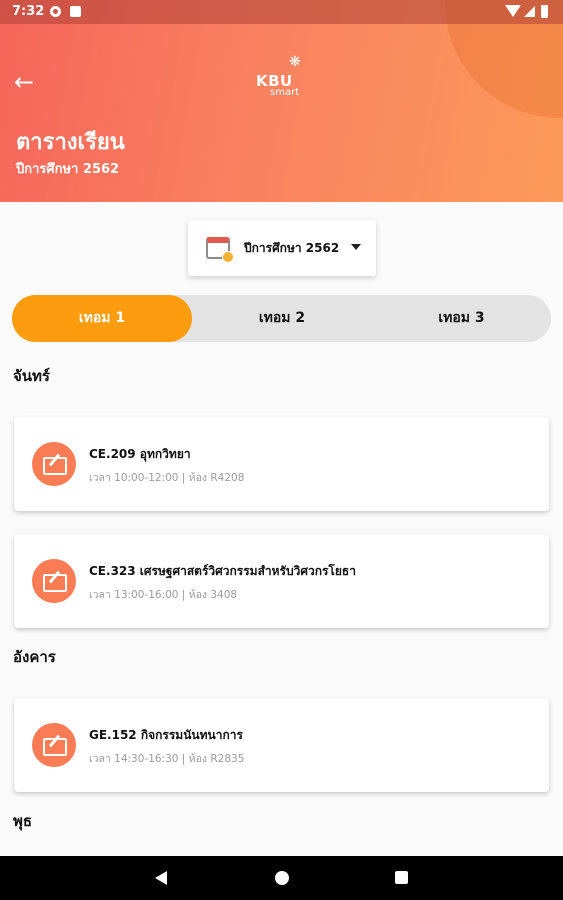 The image size is (563, 900). I want to click on page-subtitle: ปีการศึกษา 2562, so click(68, 169).